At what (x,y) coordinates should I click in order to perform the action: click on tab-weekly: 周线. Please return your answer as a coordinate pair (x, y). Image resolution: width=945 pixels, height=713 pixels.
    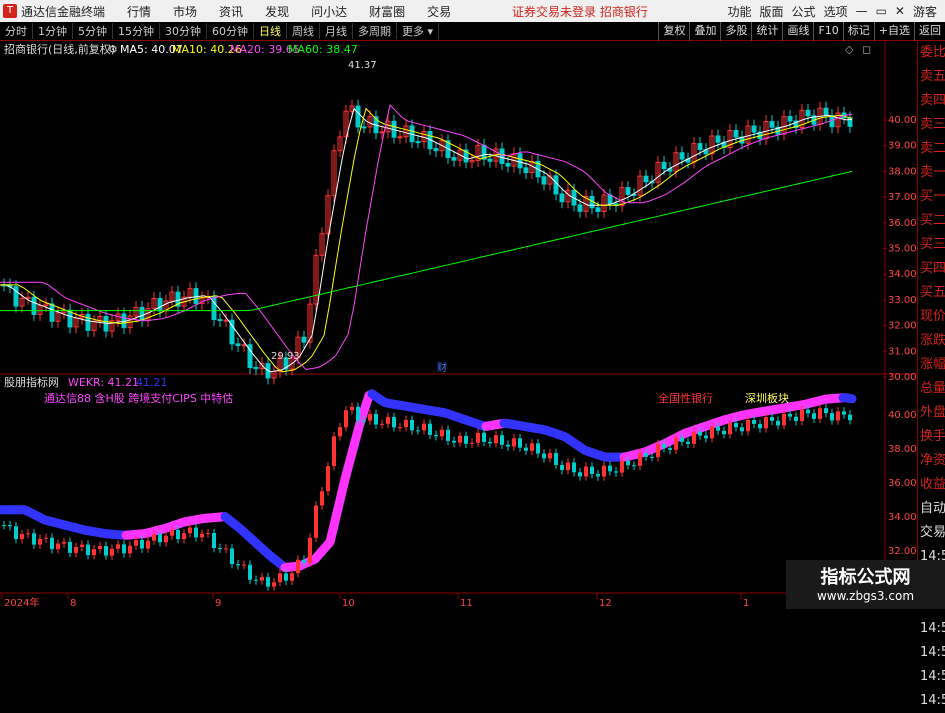
    Looking at the image, I should click on (303, 31).